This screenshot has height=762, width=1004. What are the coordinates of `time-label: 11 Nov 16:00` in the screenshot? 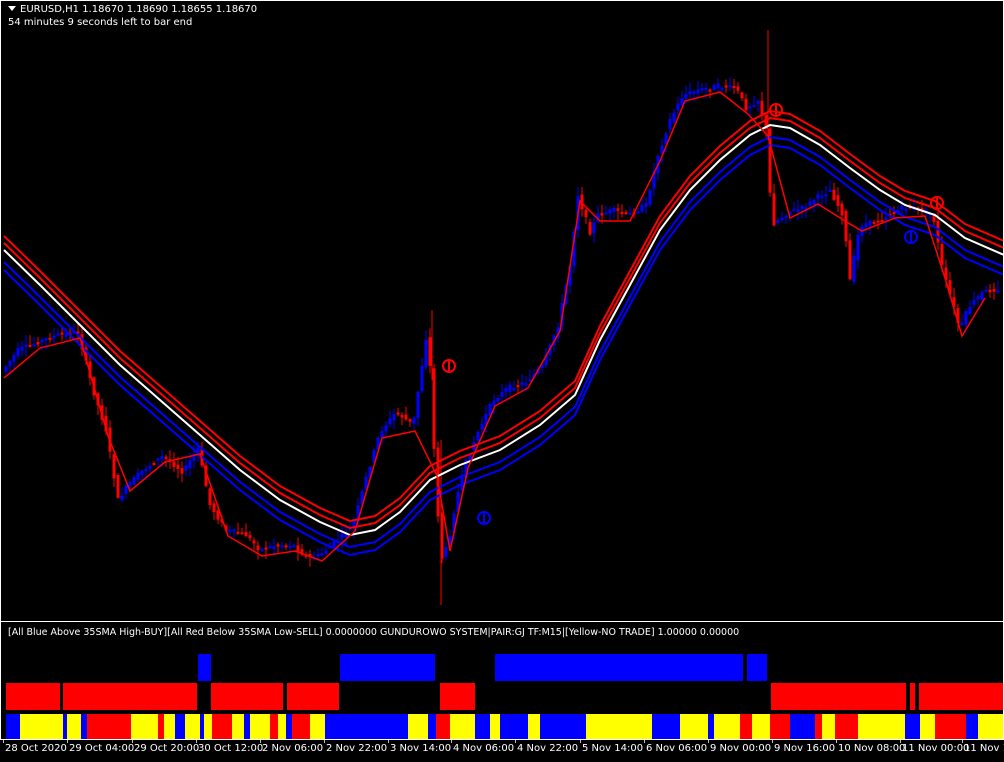 It's located at (984, 748).